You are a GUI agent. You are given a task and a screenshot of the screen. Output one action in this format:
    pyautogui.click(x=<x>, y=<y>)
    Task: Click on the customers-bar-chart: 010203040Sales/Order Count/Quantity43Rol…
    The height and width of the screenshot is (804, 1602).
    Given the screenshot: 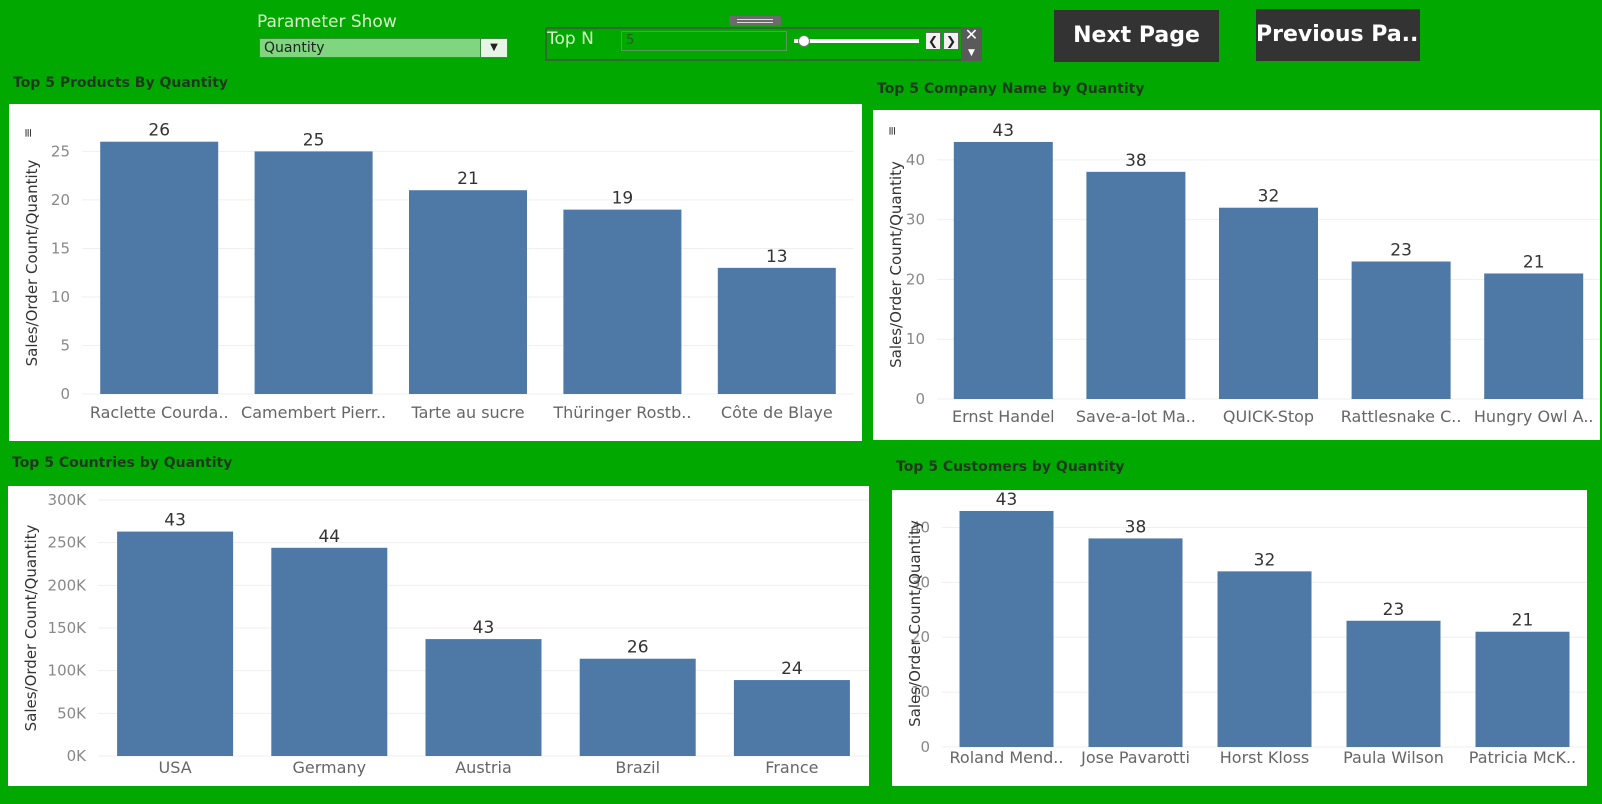 What is the action you would take?
    pyautogui.click(x=1246, y=628)
    